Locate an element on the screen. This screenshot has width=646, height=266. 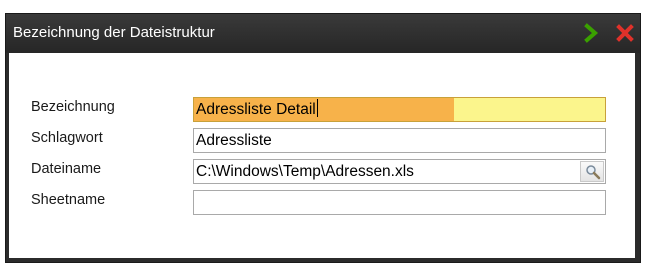
title-bar: Bezeichnung der Dateistruktur is located at coordinates (323, 33).